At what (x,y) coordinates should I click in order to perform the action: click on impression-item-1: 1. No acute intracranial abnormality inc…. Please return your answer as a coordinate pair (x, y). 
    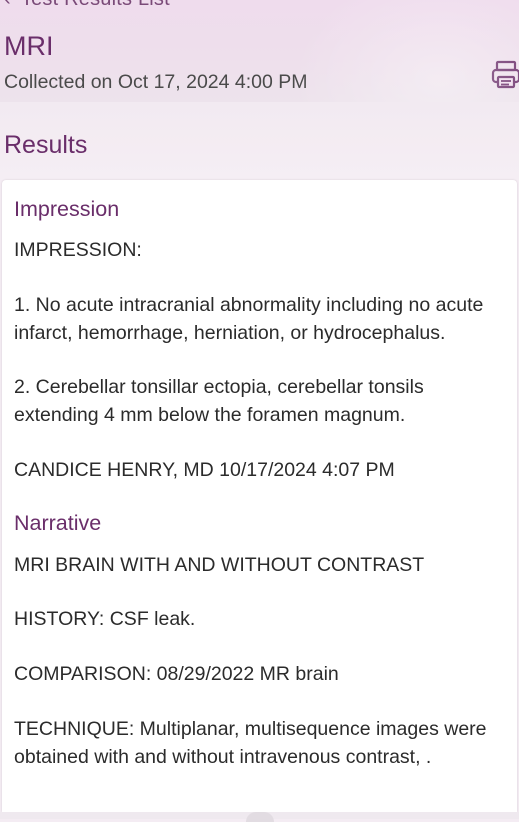
    Looking at the image, I should click on (249, 319).